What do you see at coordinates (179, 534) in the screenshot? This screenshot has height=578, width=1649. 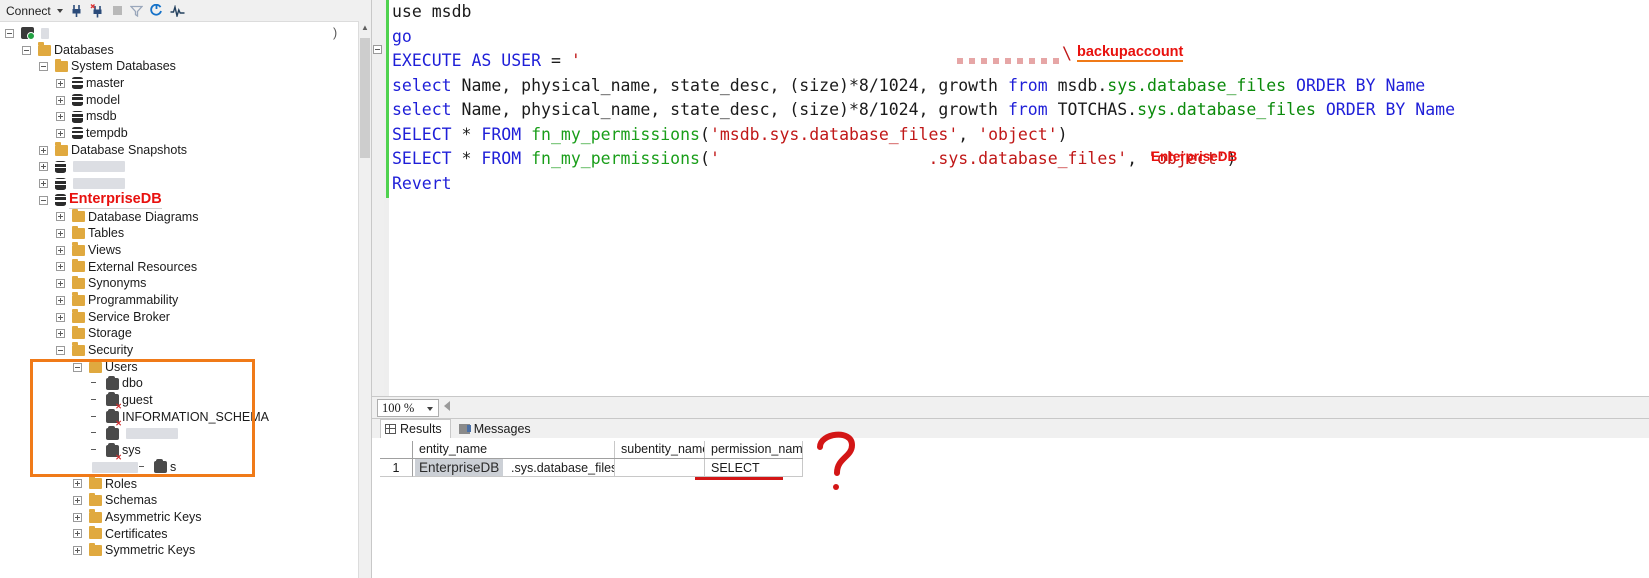 I see `tree-item-certificates: Certificates` at bounding box center [179, 534].